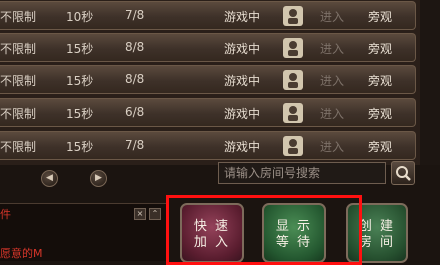 Image resolution: width=440 pixels, height=265 pixels. Describe the element at coordinates (208, 112) in the screenshot. I see `room-row: 不限制 15秒 6/8 游戏中 进入 旁观` at that location.